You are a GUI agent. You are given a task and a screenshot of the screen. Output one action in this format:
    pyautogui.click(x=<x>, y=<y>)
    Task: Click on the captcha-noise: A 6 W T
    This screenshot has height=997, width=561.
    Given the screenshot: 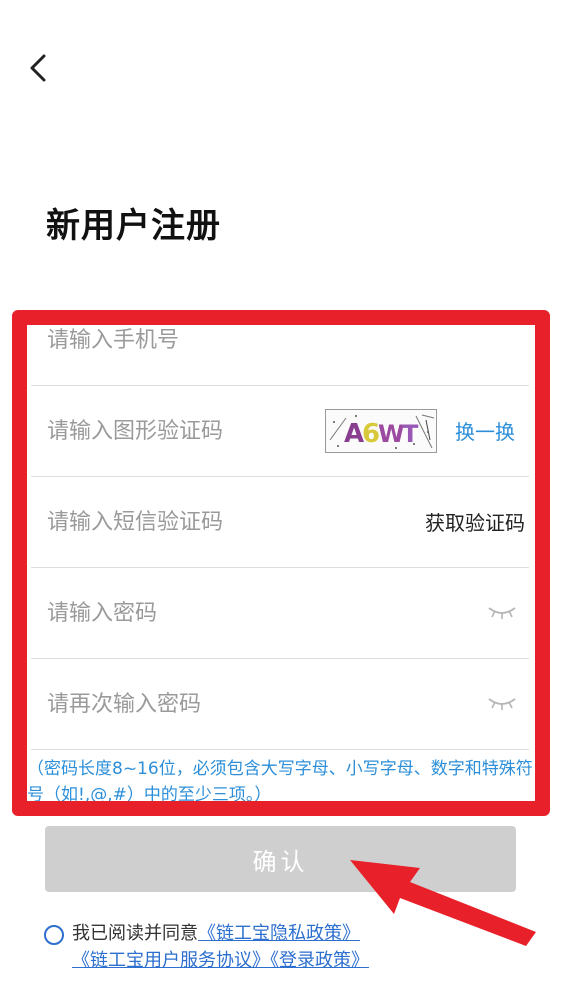 What is the action you would take?
    pyautogui.click(x=382, y=431)
    